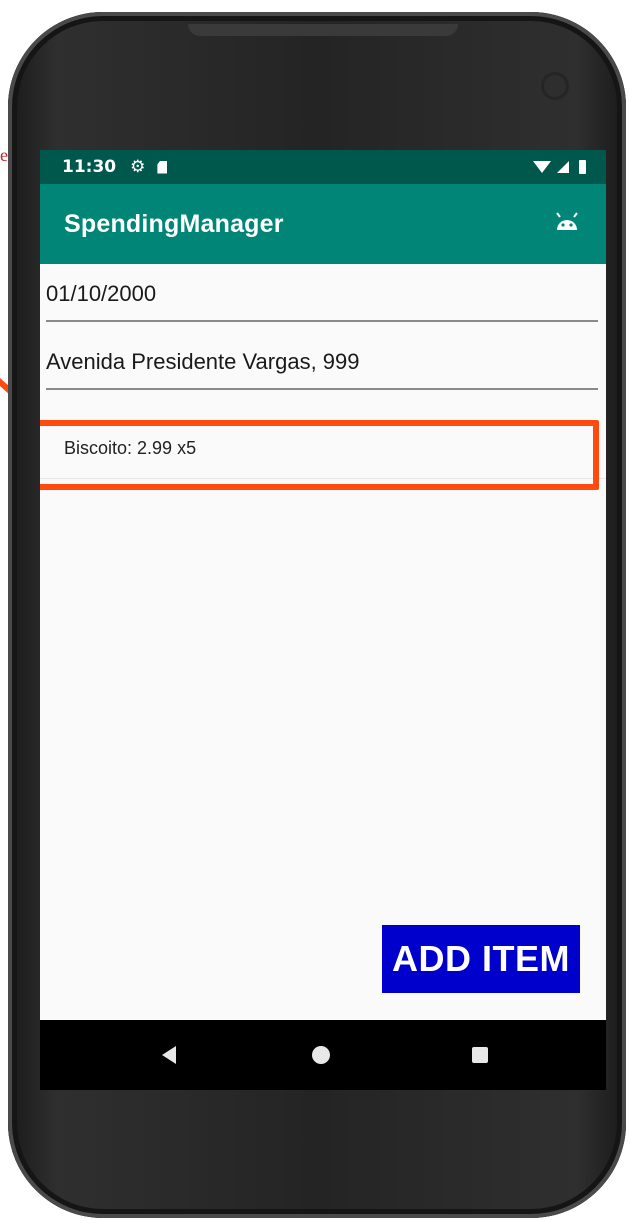 This screenshot has width=630, height=1223. What do you see at coordinates (138, 167) in the screenshot?
I see `settings-gear-icon: ⚙` at bounding box center [138, 167].